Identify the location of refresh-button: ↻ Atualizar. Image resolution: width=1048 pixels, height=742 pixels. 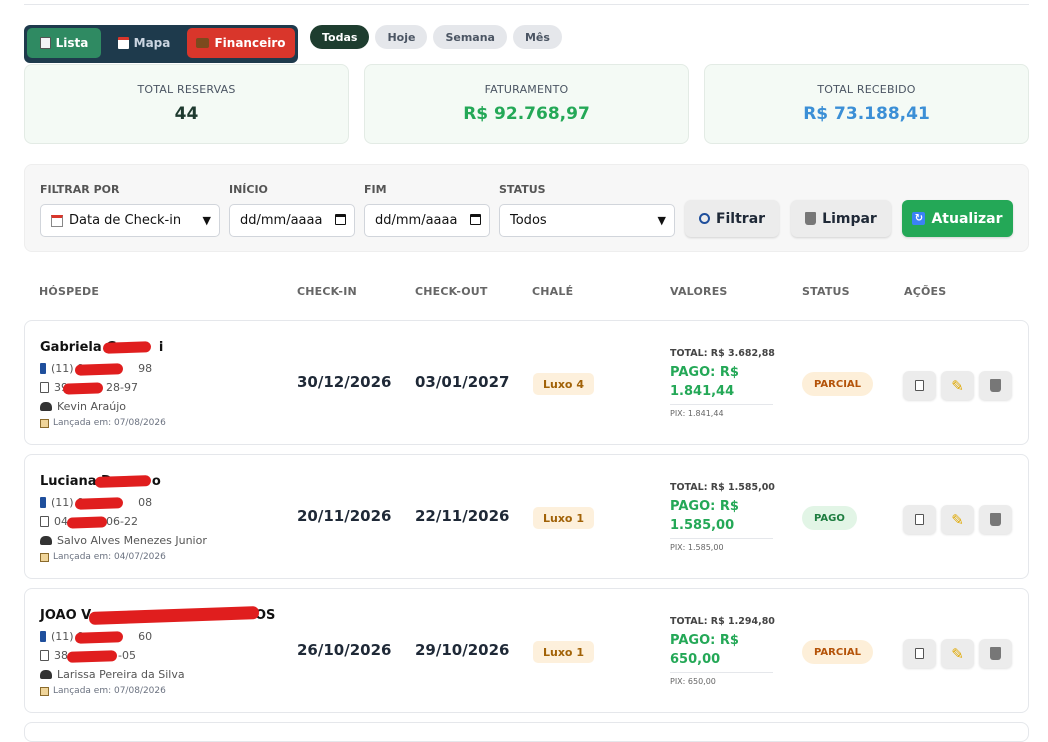
(957, 218).